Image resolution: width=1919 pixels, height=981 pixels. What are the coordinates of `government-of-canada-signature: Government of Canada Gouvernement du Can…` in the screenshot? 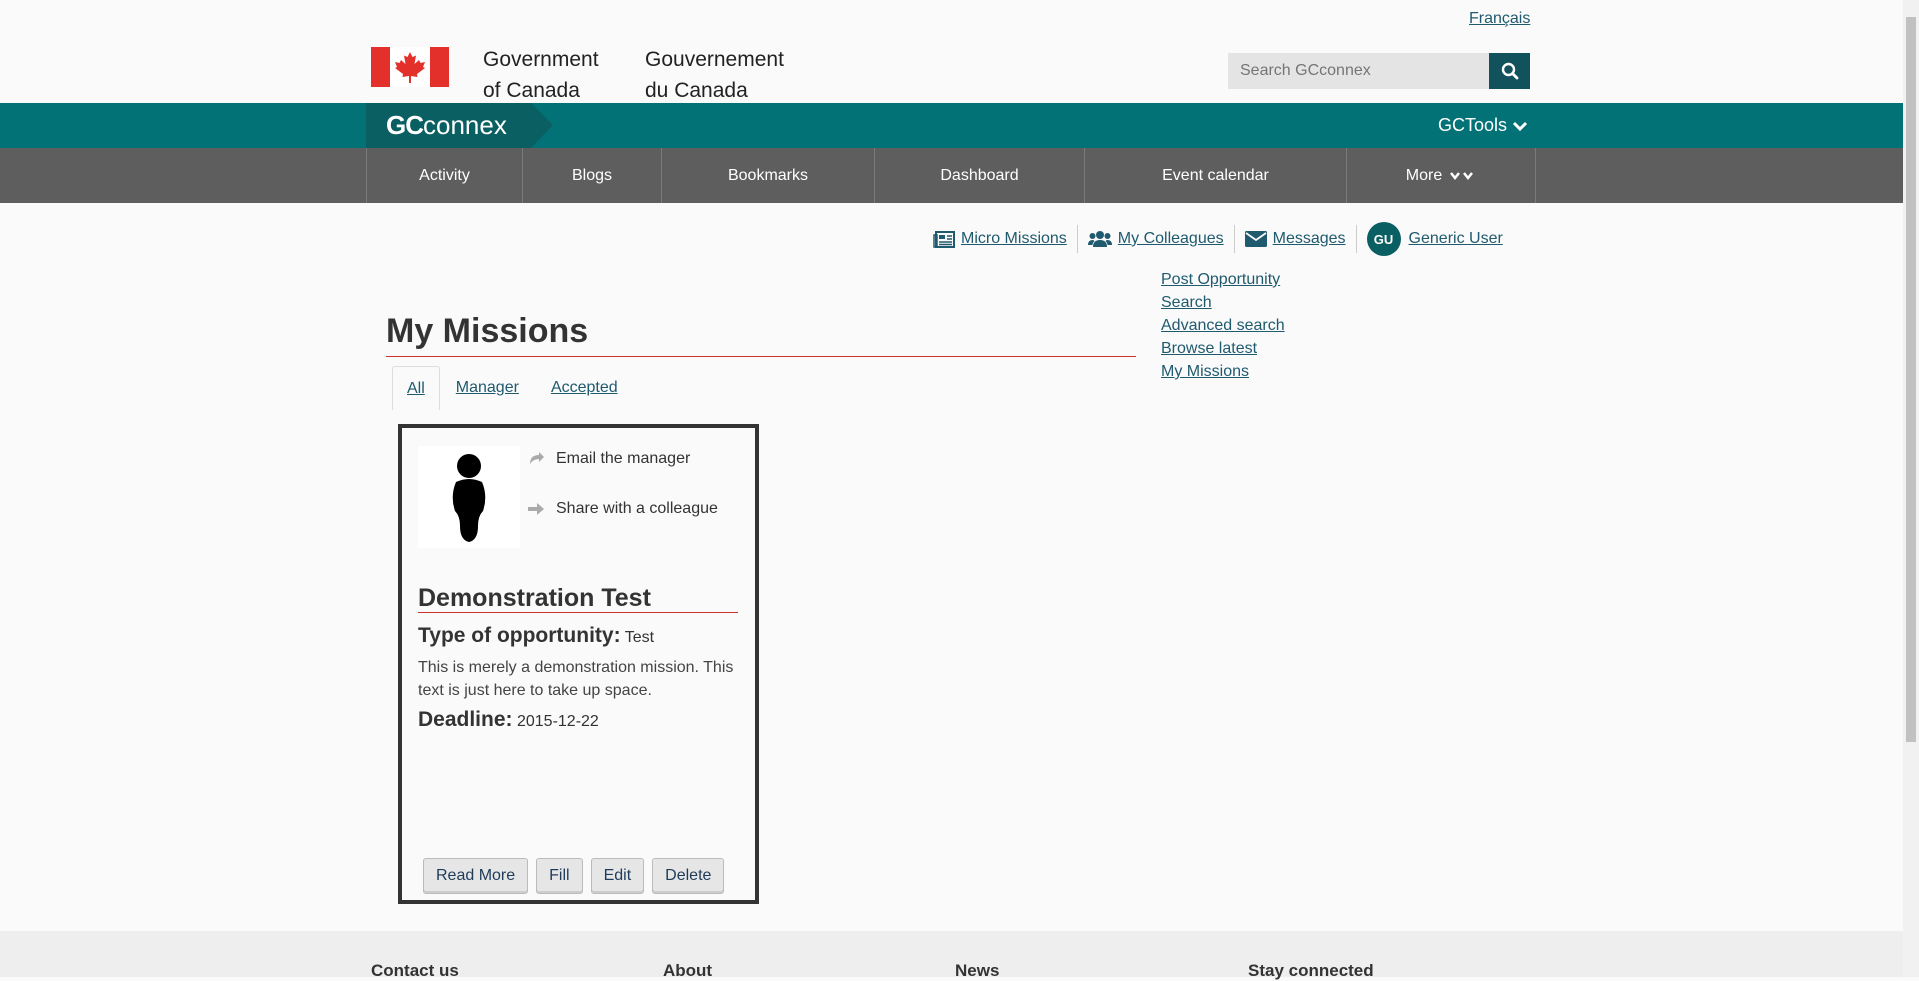 It's located at (577, 73).